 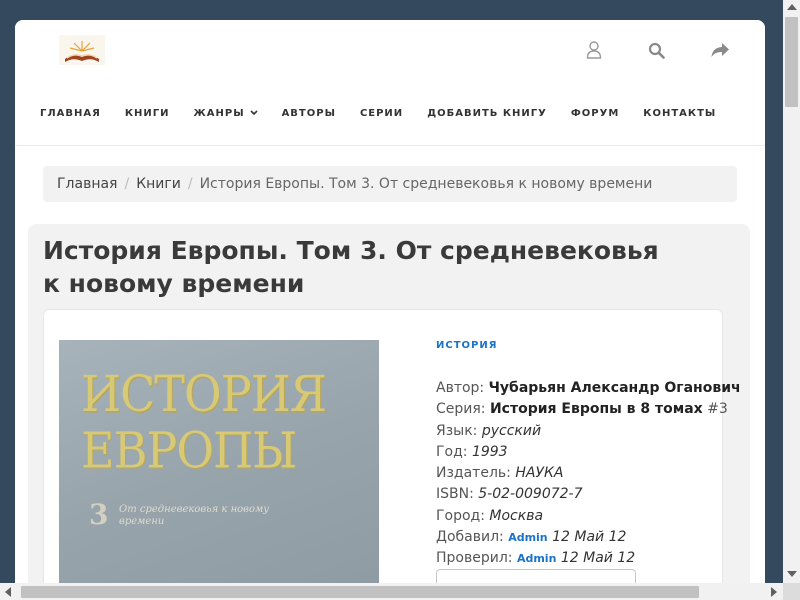 What do you see at coordinates (253, 113) in the screenshot?
I see `chevron-down-icon` at bounding box center [253, 113].